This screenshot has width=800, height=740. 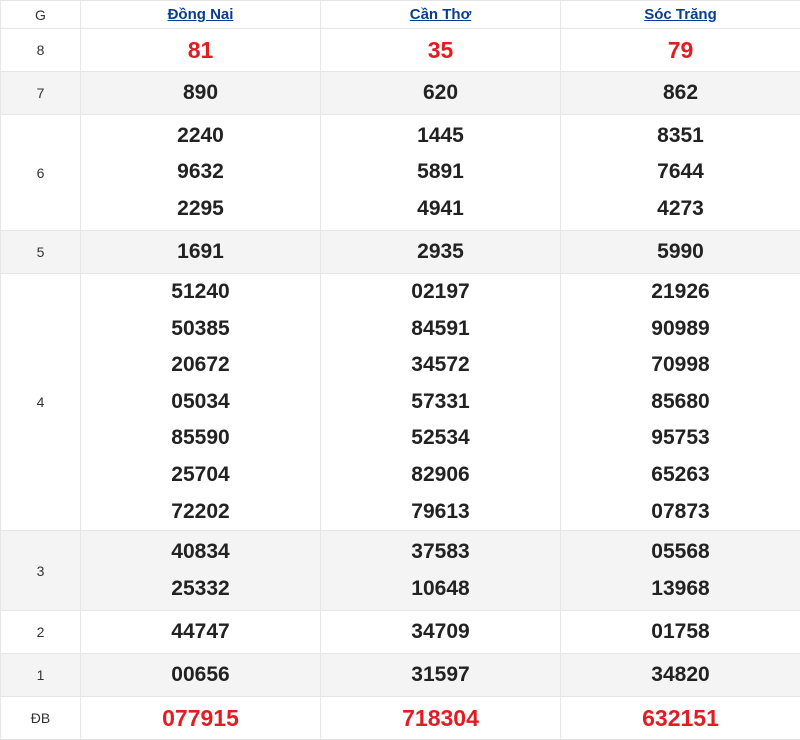 I want to click on prize-number: 632151, so click(x=680, y=718).